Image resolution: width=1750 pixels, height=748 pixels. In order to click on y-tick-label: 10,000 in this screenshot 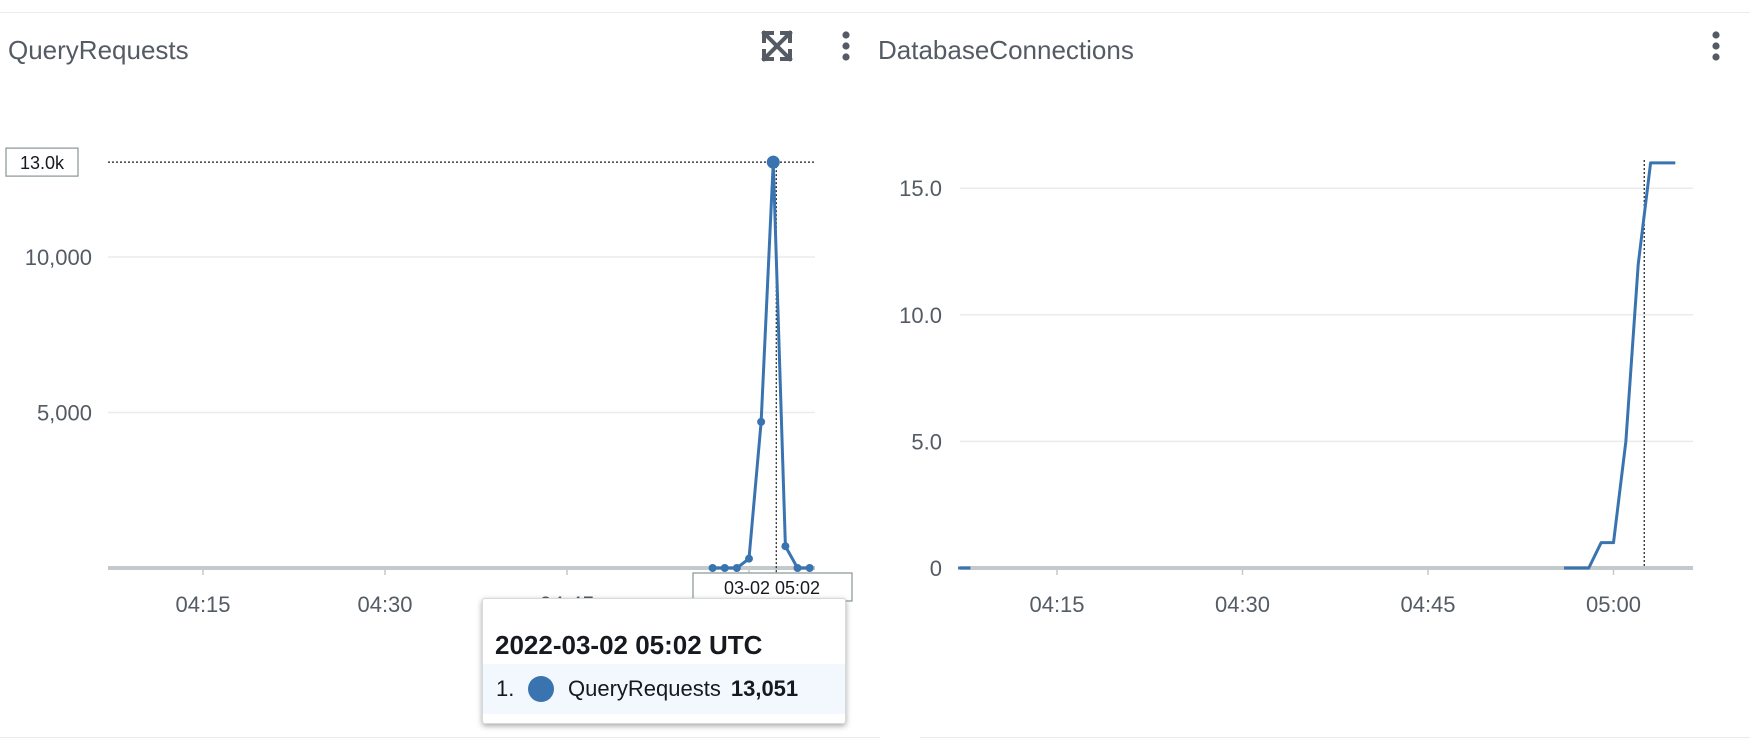, I will do `click(58, 257)`.